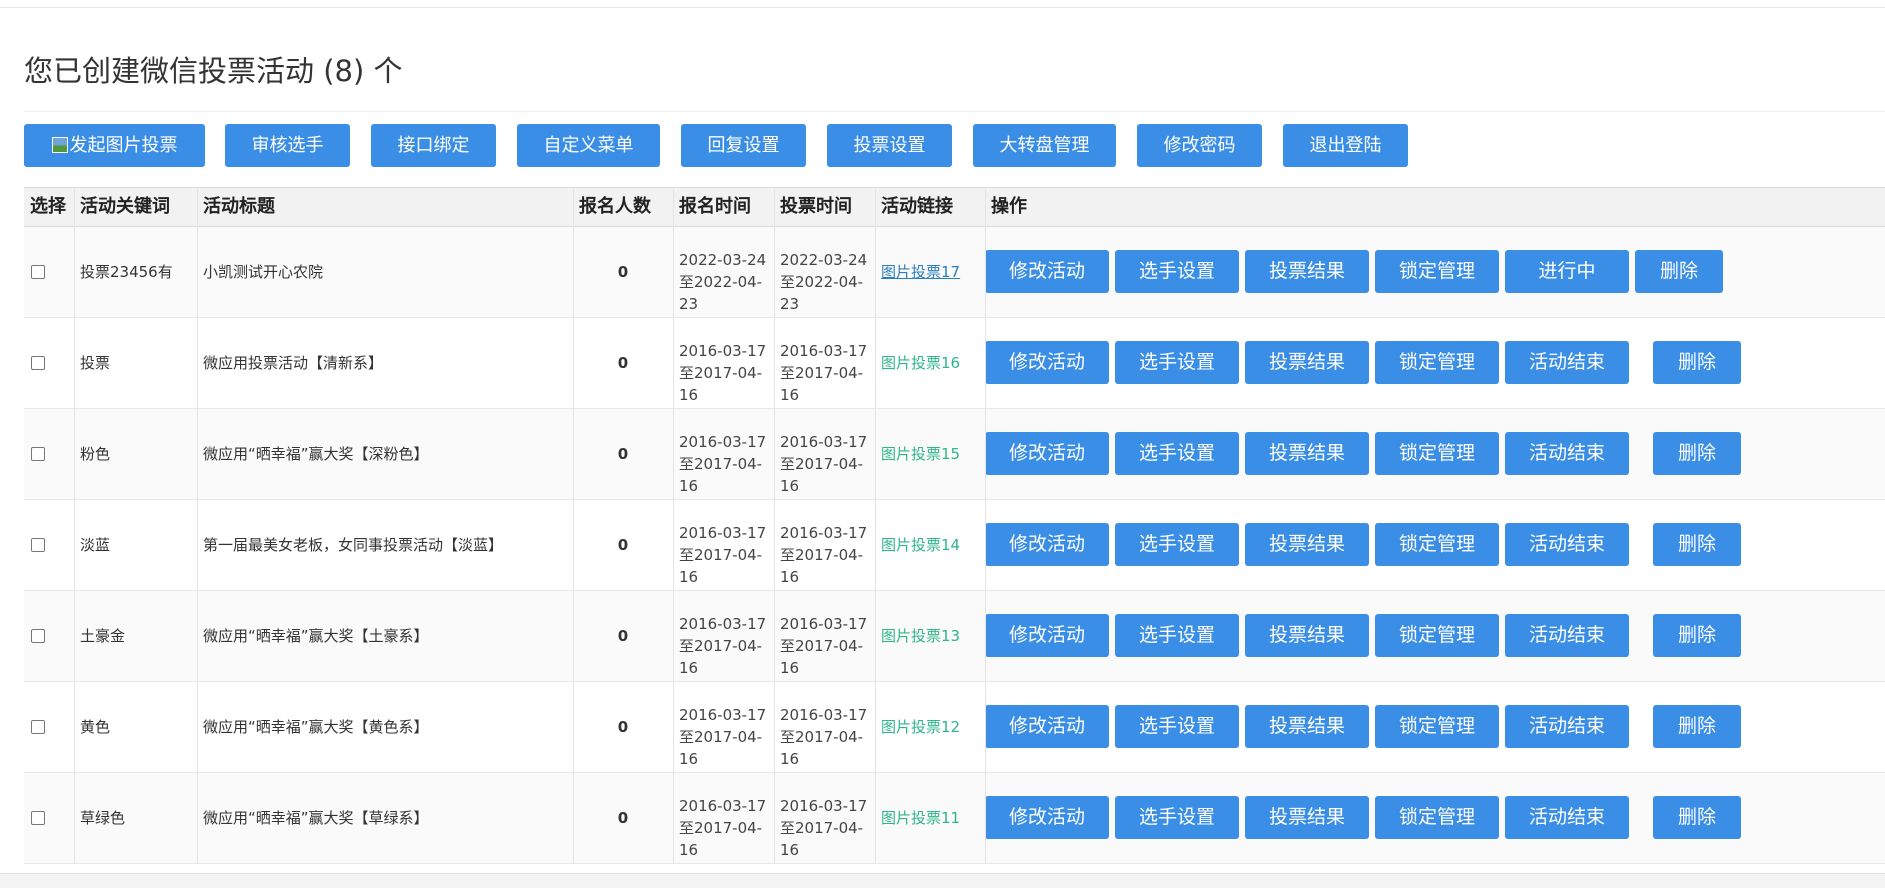 This screenshot has height=888, width=1885. I want to click on link-cell: 图片投票11, so click(930, 818).